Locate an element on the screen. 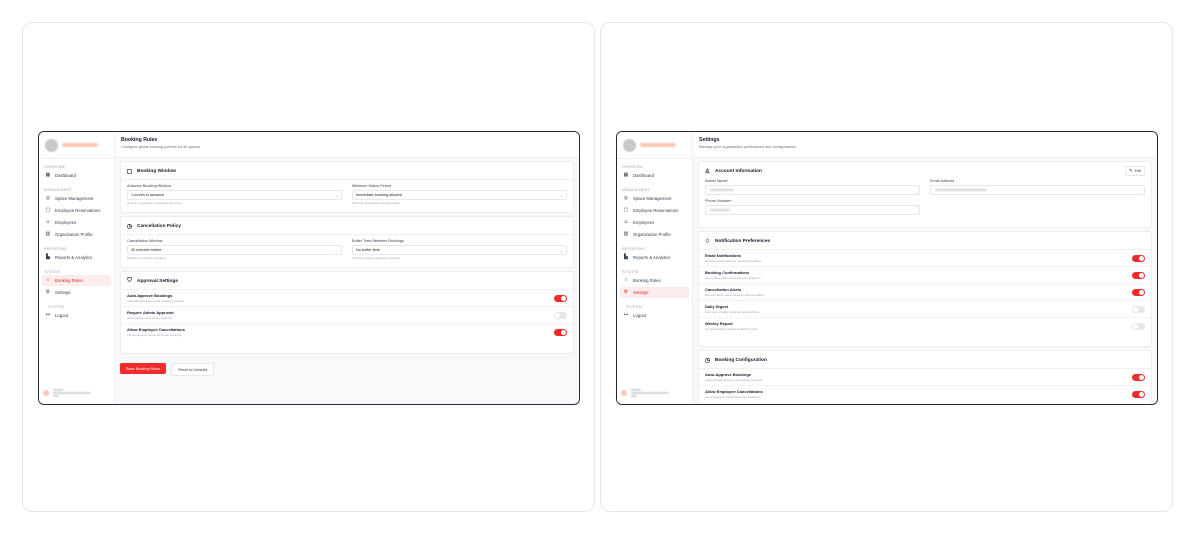  buffer-time-select: No buffer time ⌄ is located at coordinates (459, 250).